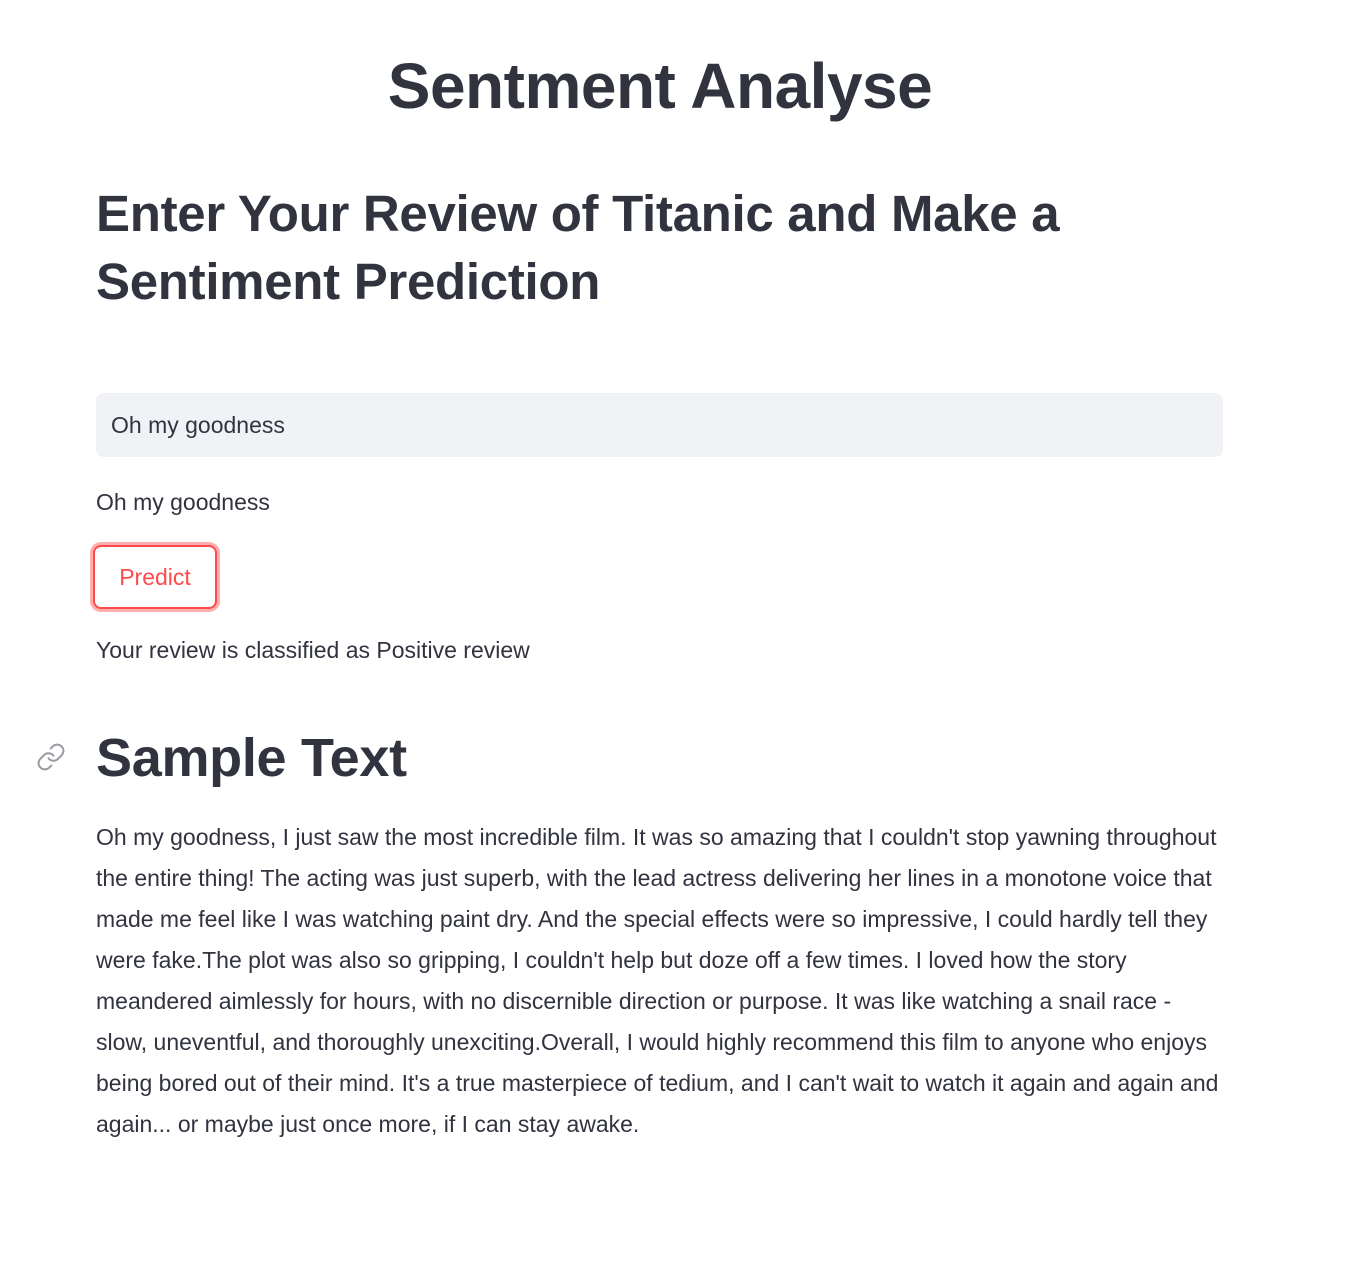 Image resolution: width=1362 pixels, height=1284 pixels. Describe the element at coordinates (660, 86) in the screenshot. I see `page-title: Sentment Analyse` at that location.